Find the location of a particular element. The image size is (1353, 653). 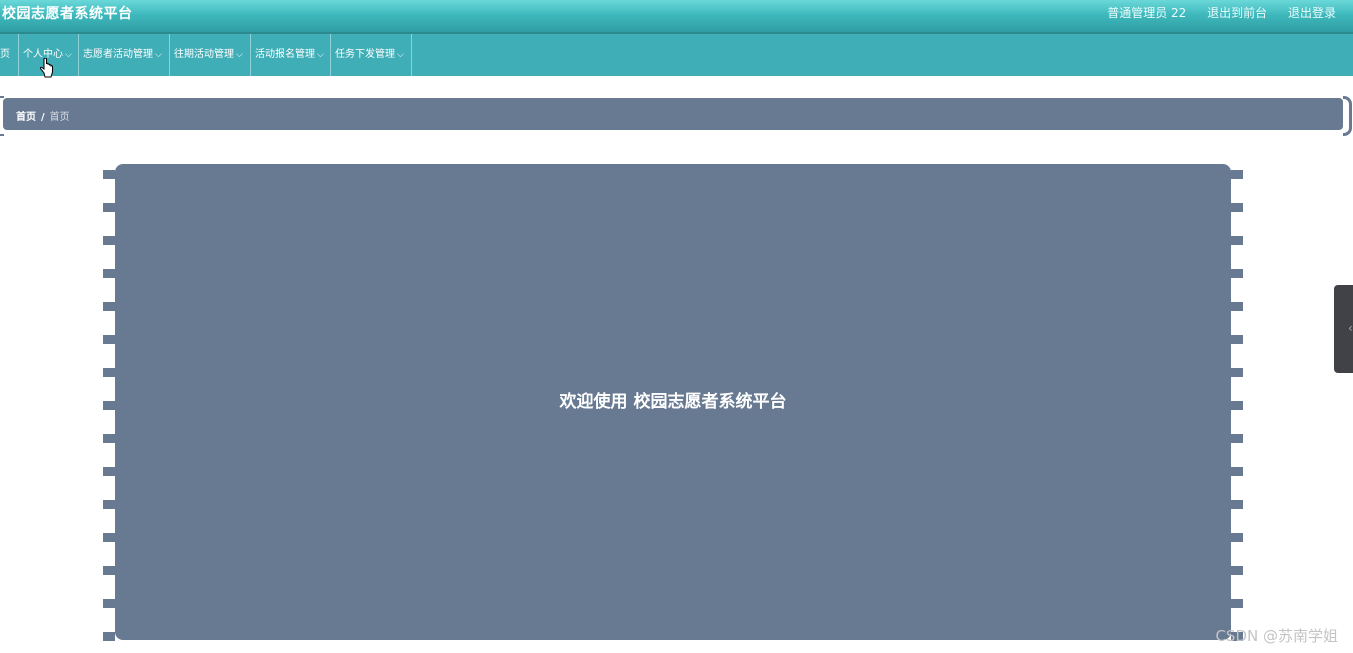

header-links: 普通管理员 22 退出到前台 退出登录 is located at coordinates (1213, 12).